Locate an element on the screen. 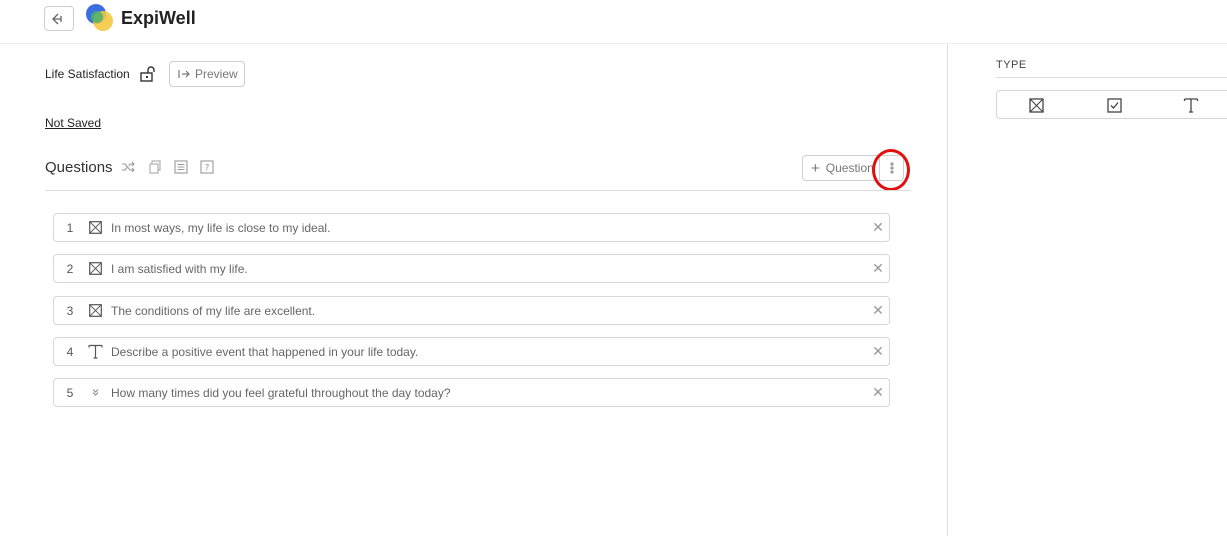  brand-name: ExpiWell is located at coordinates (158, 18).